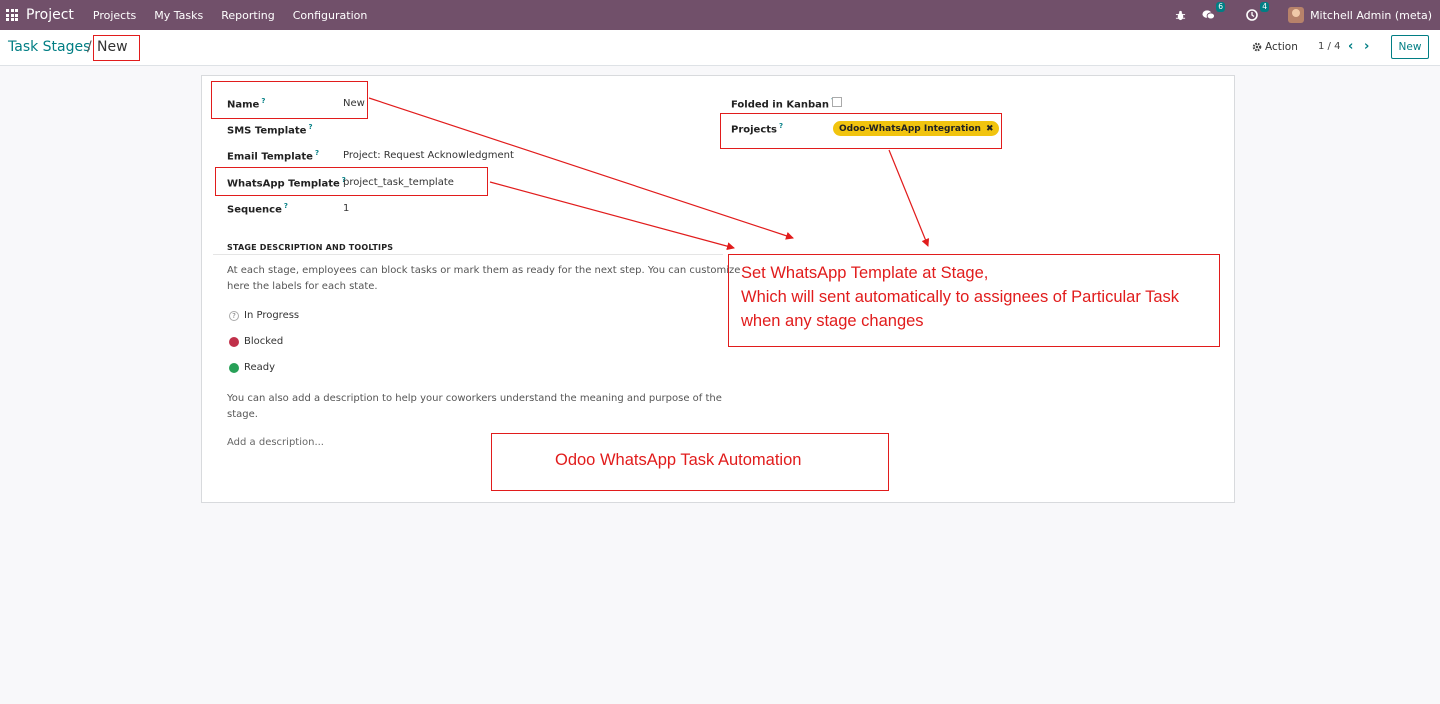 This screenshot has height=704, width=1440. Describe the element at coordinates (259, 367) in the screenshot. I see `state-ready-label: Ready` at that location.